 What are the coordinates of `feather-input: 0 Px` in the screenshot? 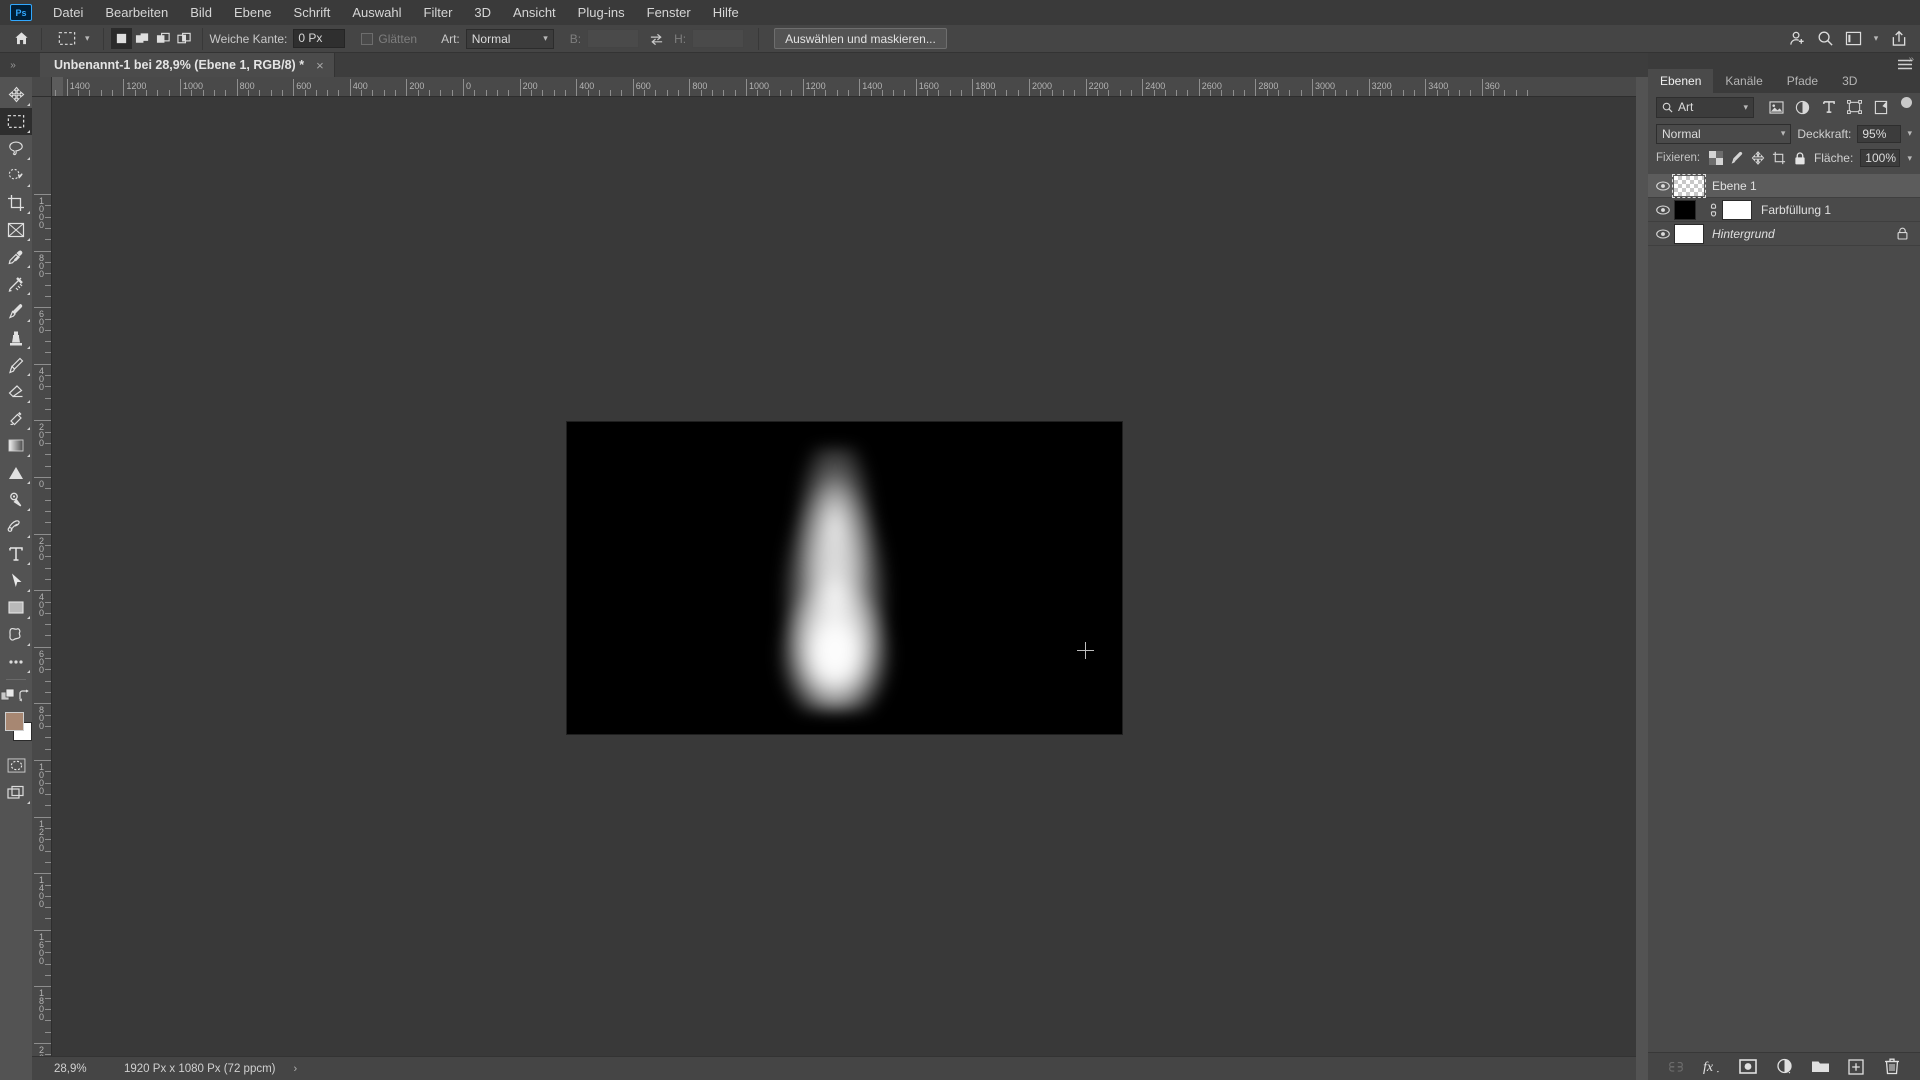 It's located at (319, 38).